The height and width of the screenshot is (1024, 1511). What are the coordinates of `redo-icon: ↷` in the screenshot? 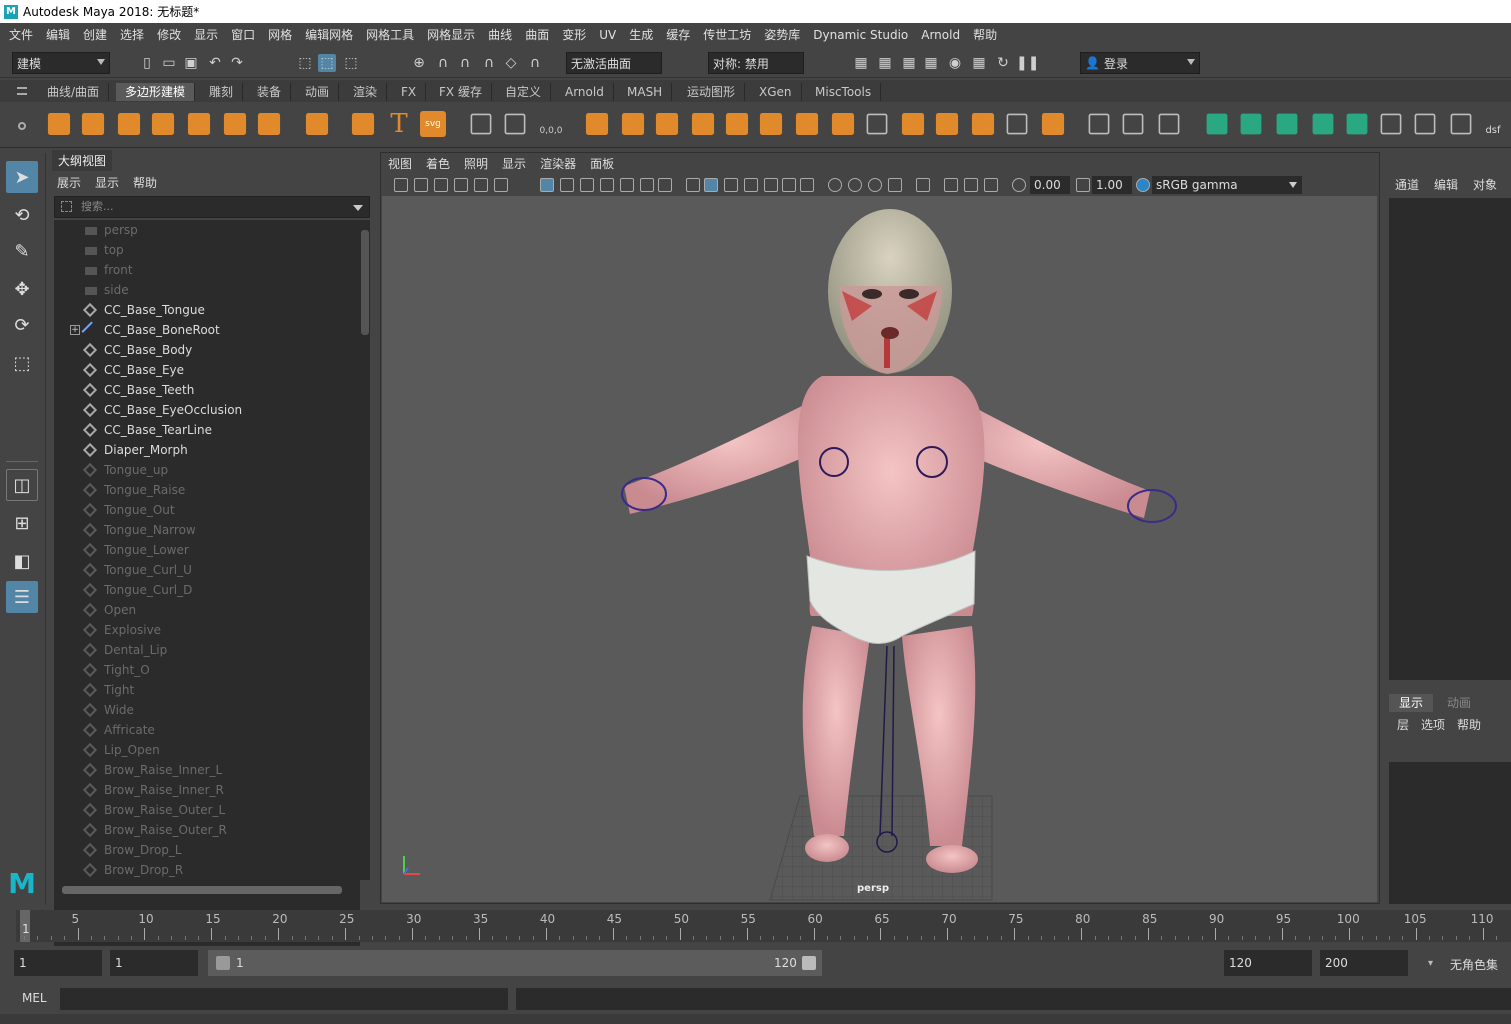 It's located at (237, 63).